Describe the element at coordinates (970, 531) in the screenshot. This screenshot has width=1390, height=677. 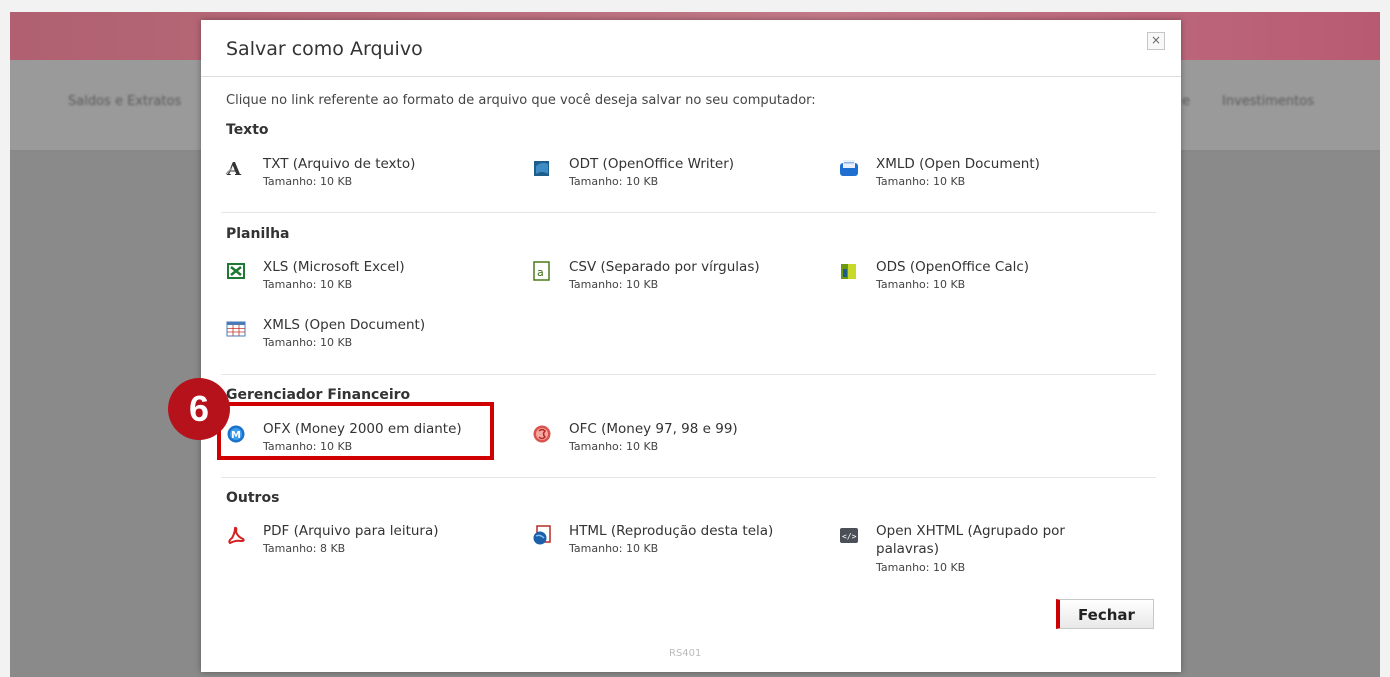
I see `format-name: Open XHTML (Agrupado por` at that location.